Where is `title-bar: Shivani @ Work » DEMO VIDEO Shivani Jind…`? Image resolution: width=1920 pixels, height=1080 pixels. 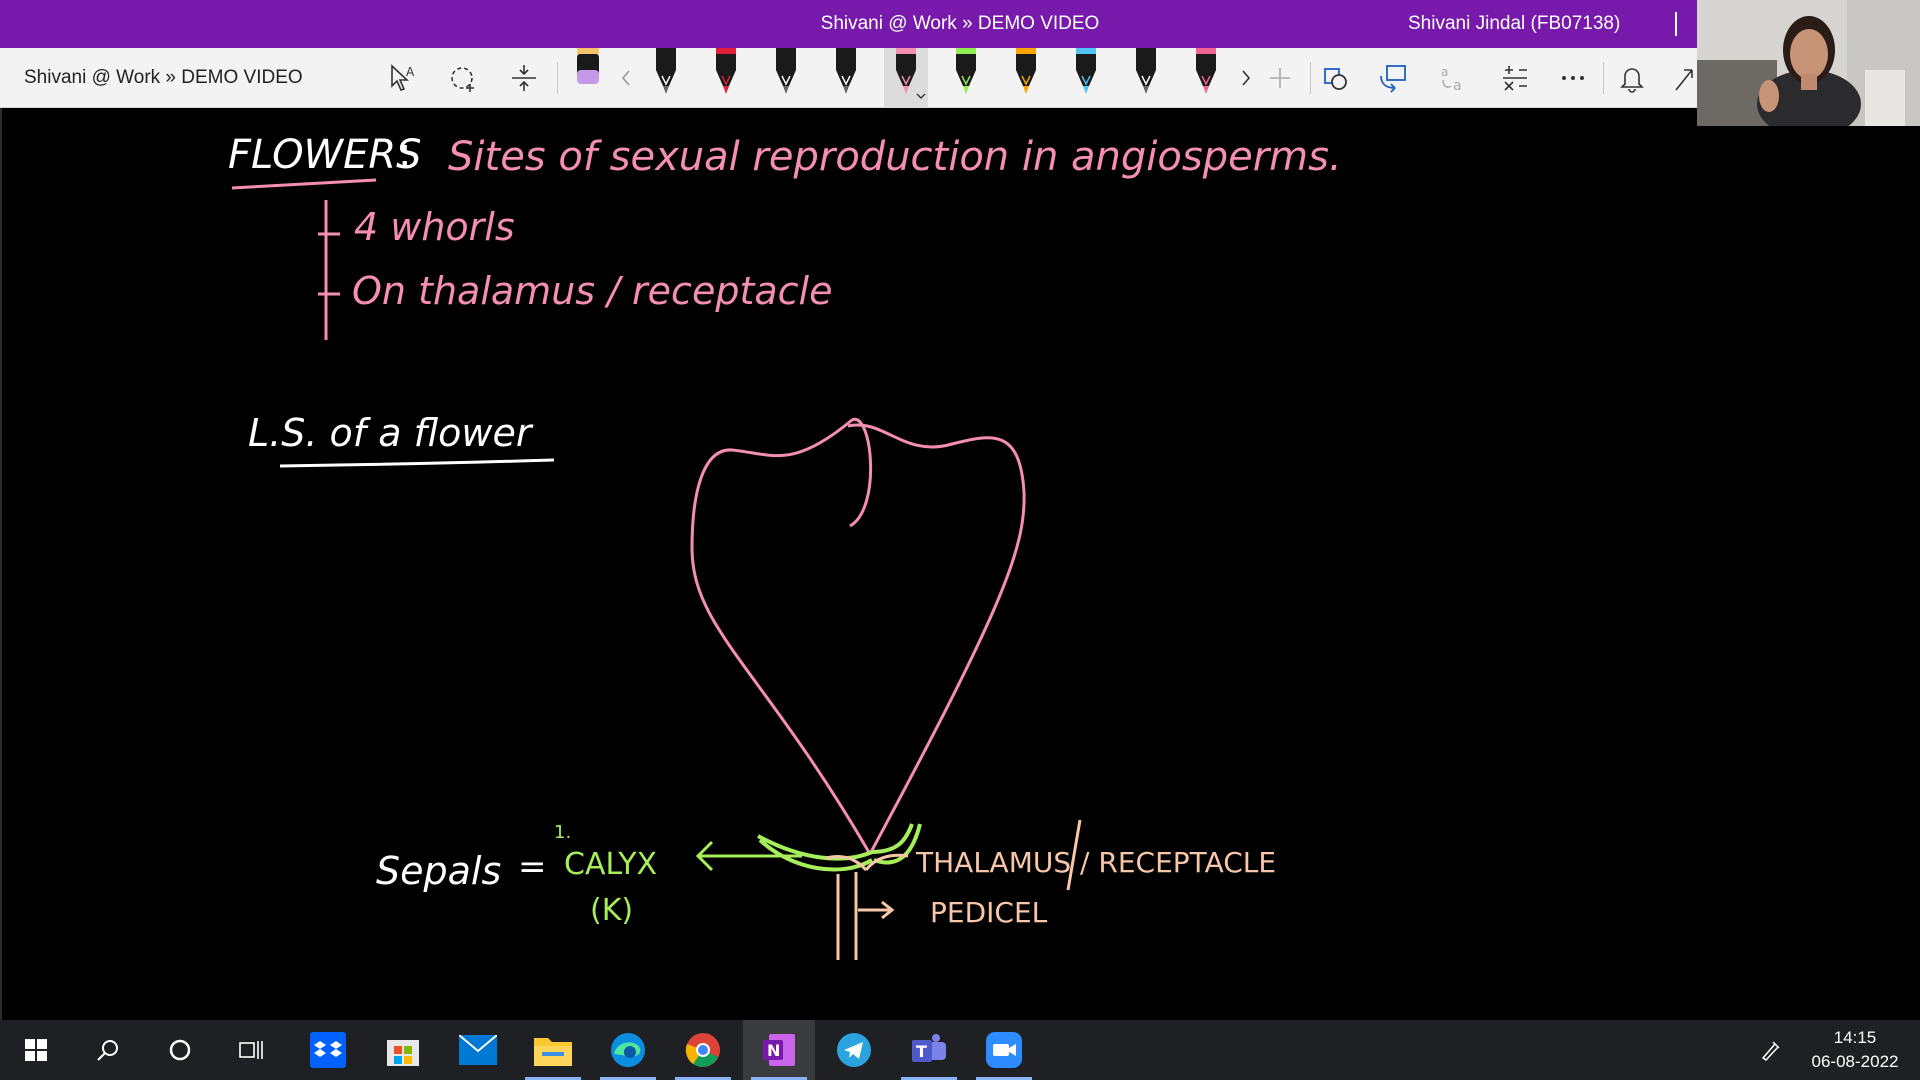
title-bar: Shivani @ Work » DEMO VIDEO Shivani Jind… is located at coordinates (960, 24).